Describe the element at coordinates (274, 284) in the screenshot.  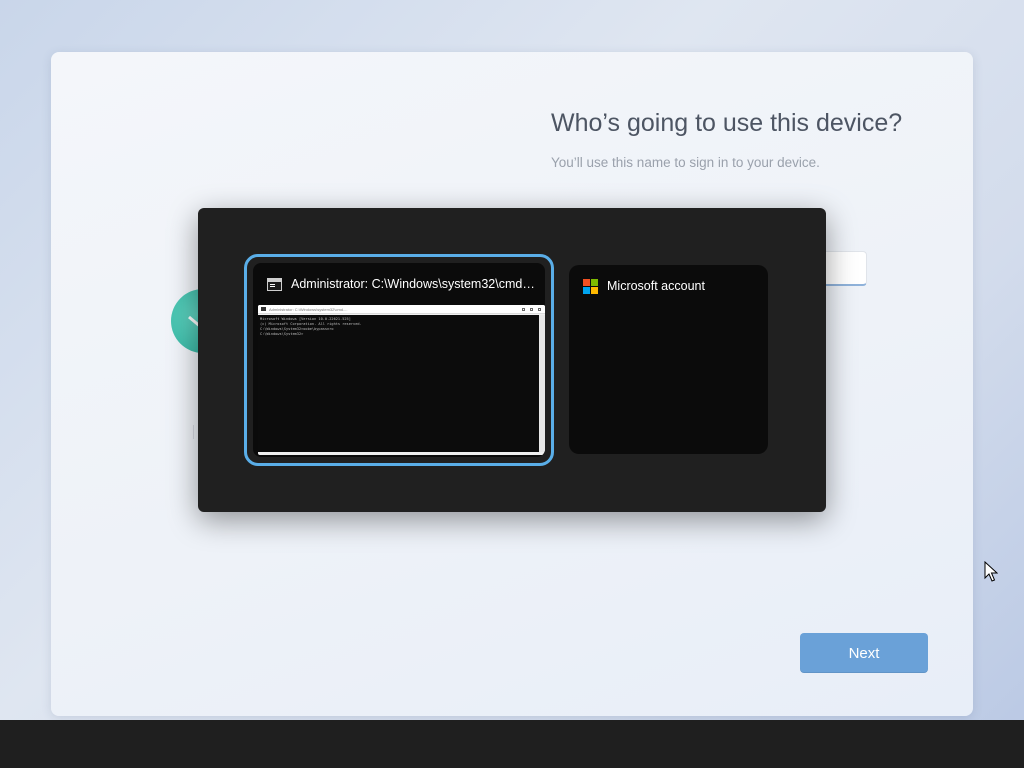
I see `cmd-icon` at that location.